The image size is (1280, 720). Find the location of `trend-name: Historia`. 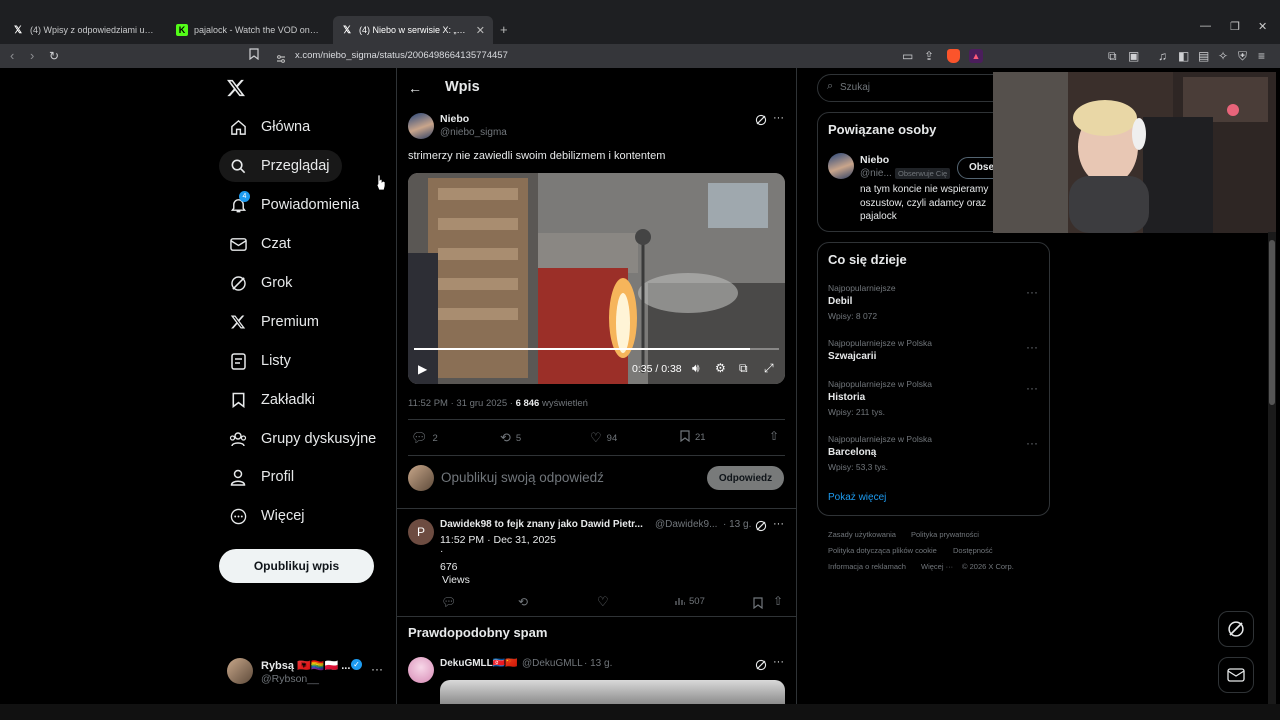

trend-name: Historia is located at coordinates (846, 397).